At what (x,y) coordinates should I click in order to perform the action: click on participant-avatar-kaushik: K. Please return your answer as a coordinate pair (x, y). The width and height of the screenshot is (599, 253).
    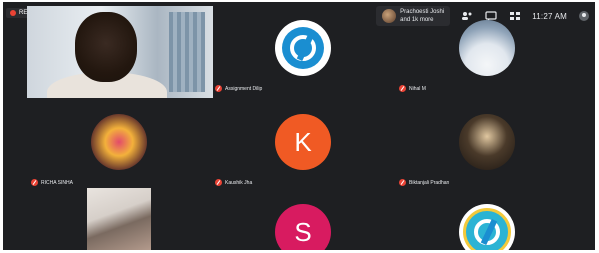
    Looking at the image, I should click on (303, 142).